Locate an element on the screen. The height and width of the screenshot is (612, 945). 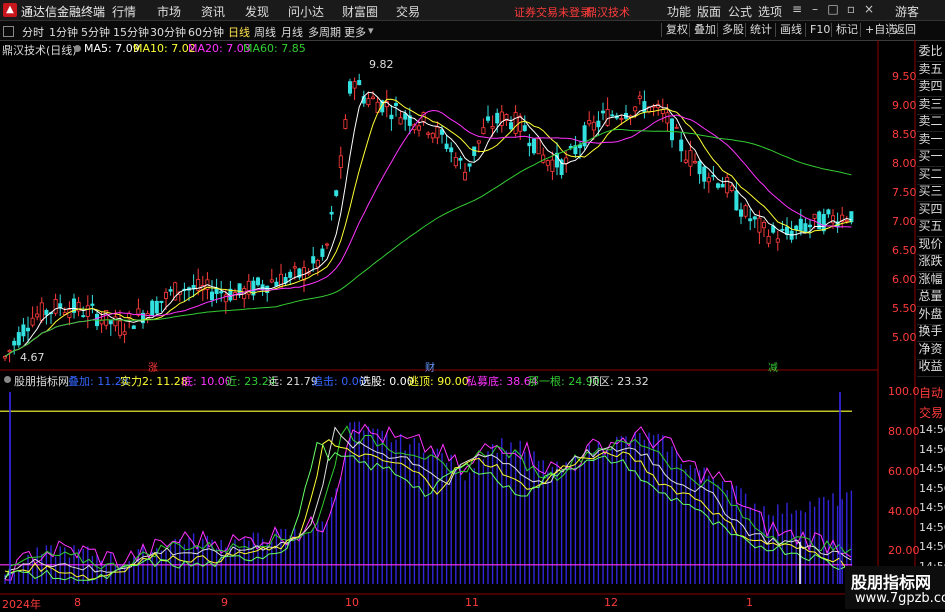
x-label-dec: 12 is located at coordinates (611, 602).